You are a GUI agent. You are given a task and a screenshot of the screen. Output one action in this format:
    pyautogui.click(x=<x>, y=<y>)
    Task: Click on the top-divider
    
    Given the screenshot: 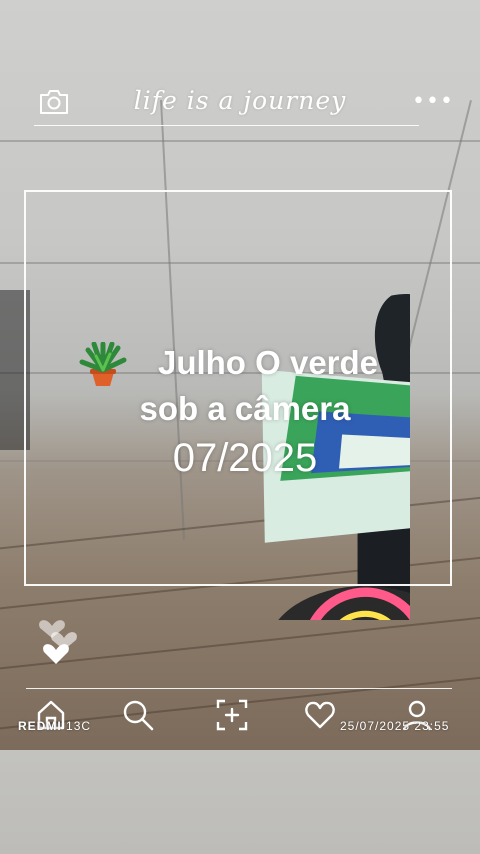 What is the action you would take?
    pyautogui.click(x=226, y=125)
    